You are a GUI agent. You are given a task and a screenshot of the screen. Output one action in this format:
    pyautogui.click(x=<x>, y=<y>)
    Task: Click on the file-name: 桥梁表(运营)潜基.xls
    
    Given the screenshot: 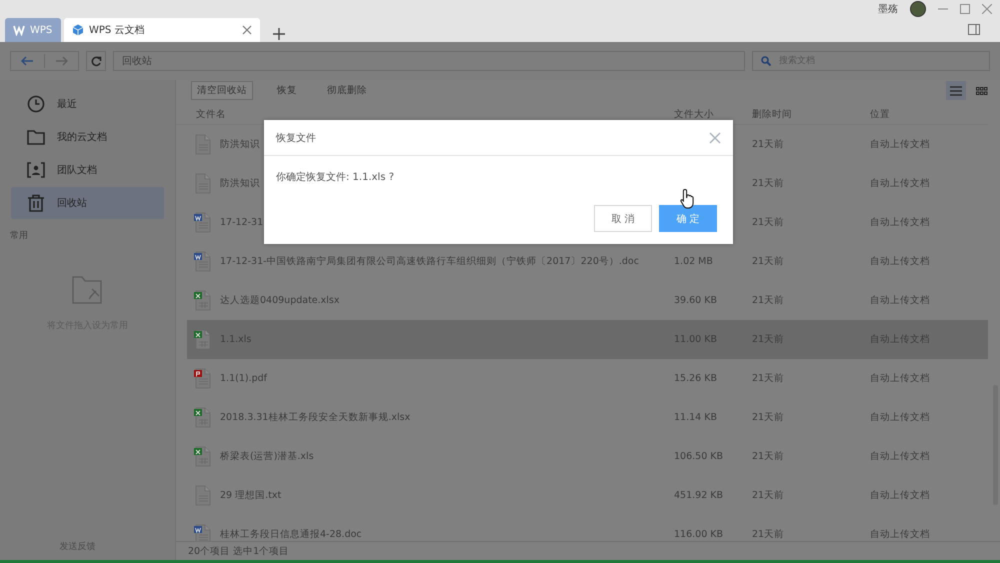 What is the action you would take?
    pyautogui.click(x=267, y=456)
    